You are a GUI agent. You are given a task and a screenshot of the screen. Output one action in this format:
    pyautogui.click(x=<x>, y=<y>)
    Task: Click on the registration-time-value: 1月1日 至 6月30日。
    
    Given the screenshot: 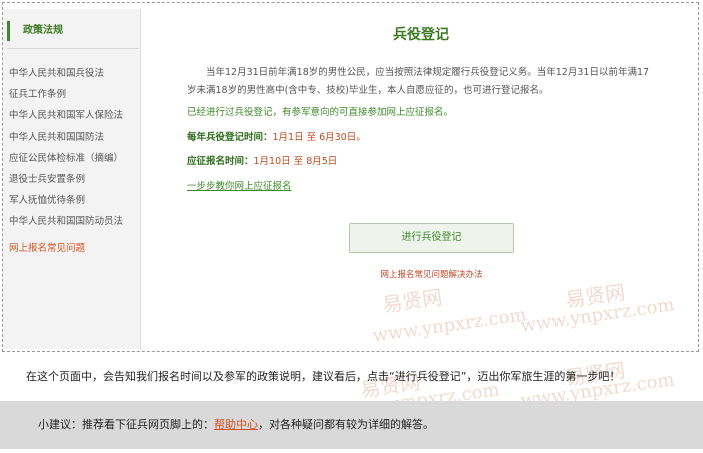 What is the action you would take?
    pyautogui.click(x=319, y=137)
    